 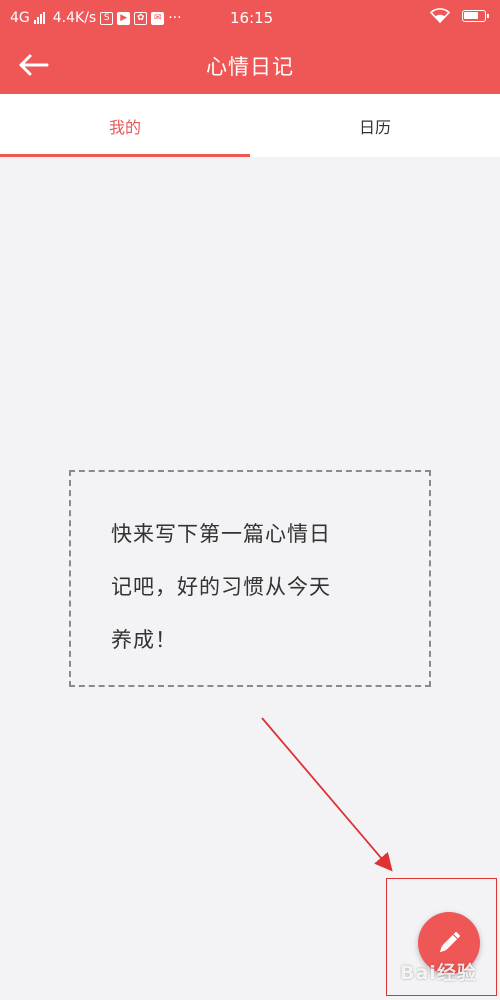 What do you see at coordinates (438, 973) in the screenshot?
I see `watermark: Bai经验` at bounding box center [438, 973].